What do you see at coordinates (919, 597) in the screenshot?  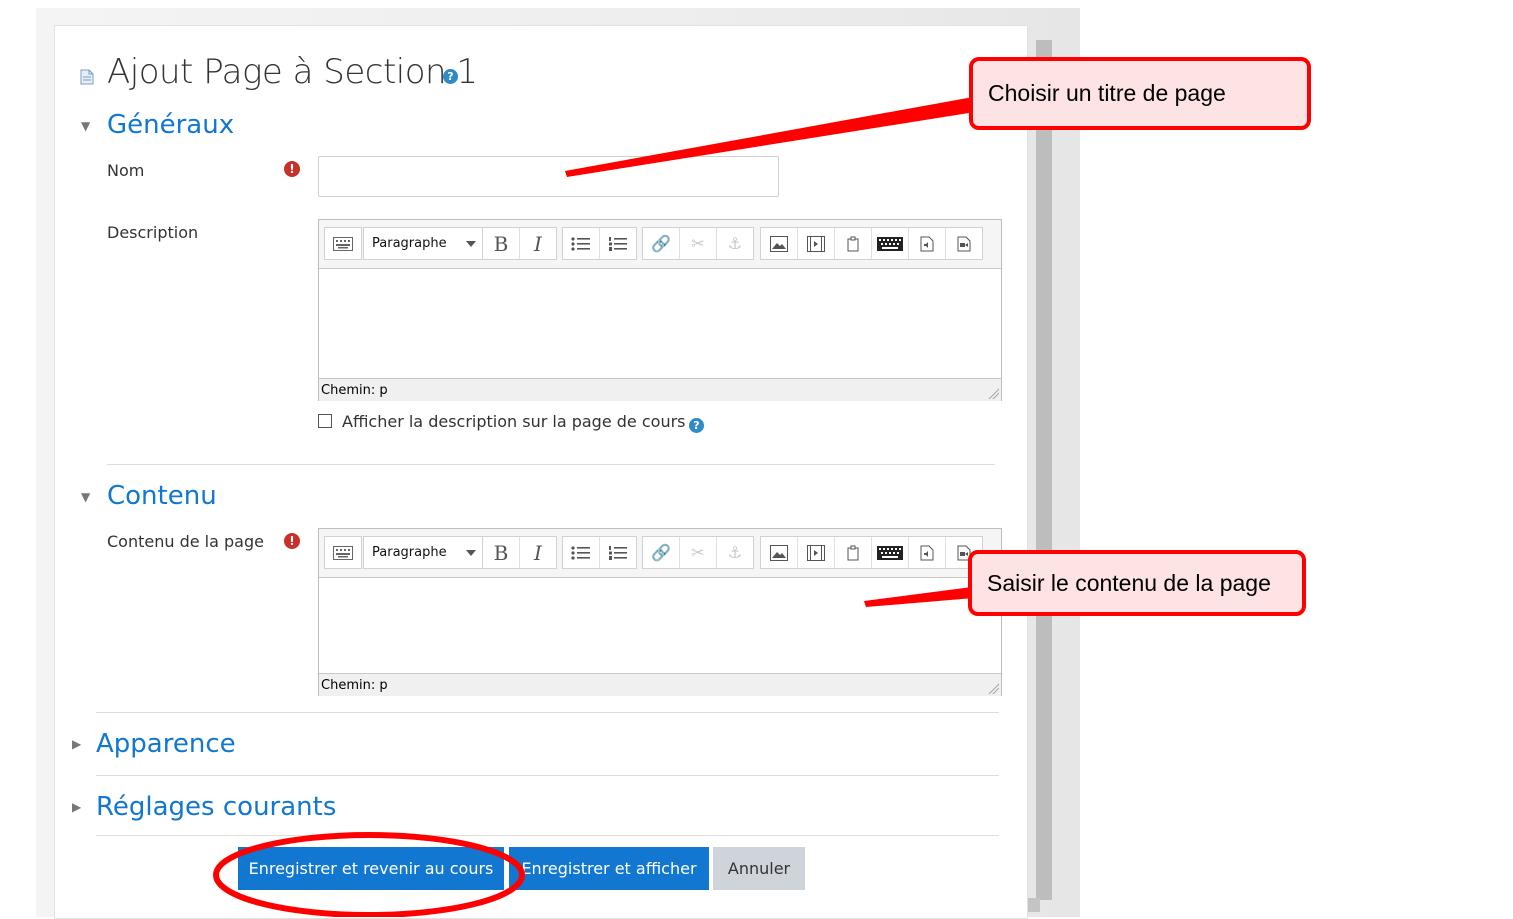 I see `content-hint-pointer` at bounding box center [919, 597].